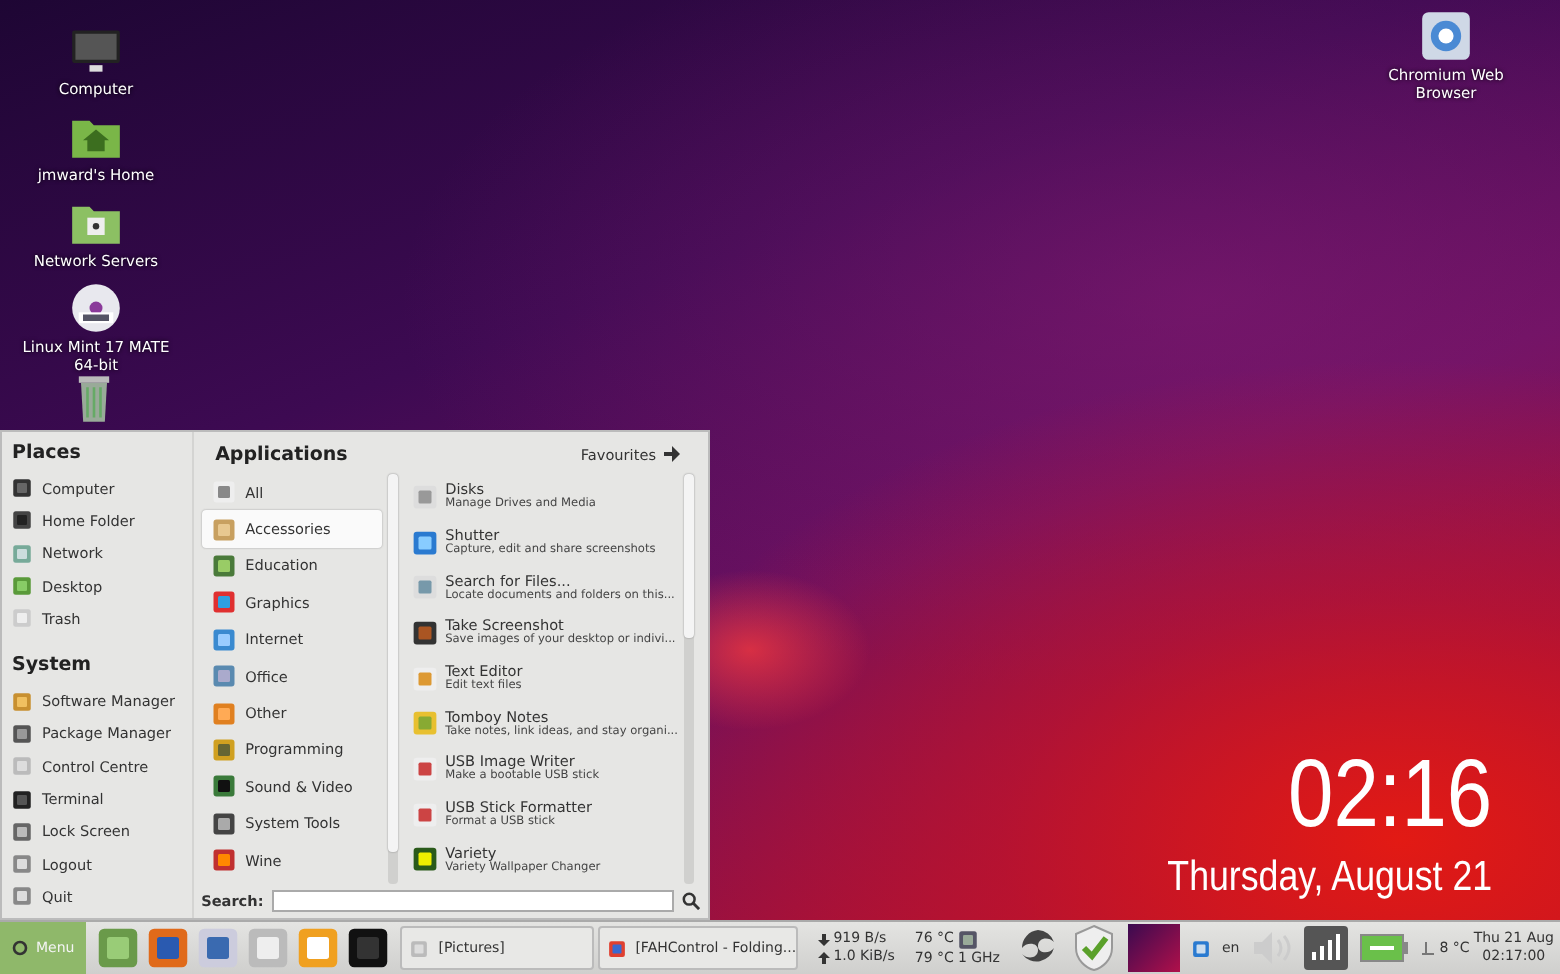  Describe the element at coordinates (691, 900) in the screenshot. I see `search-icon` at that location.